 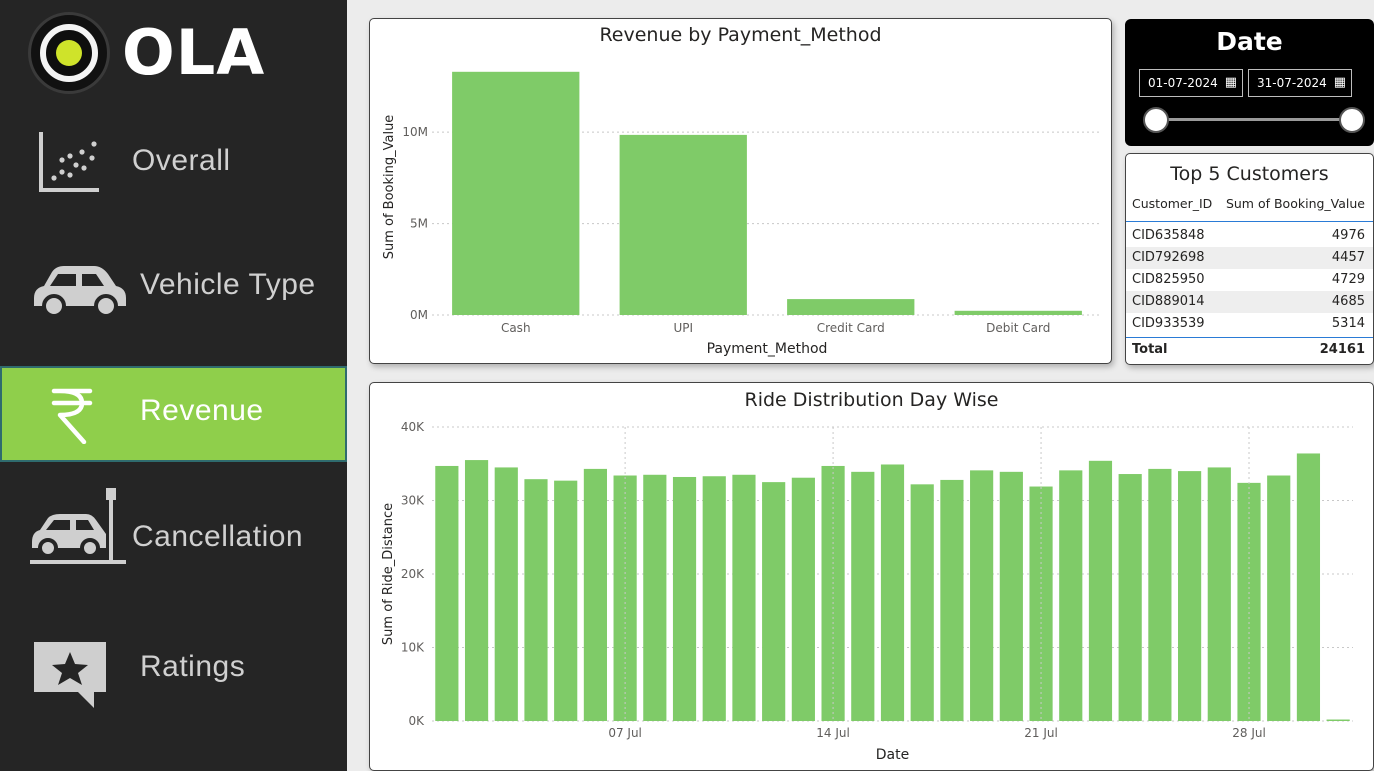 What do you see at coordinates (181, 160) in the screenshot?
I see `nav-label-overall: Overall` at bounding box center [181, 160].